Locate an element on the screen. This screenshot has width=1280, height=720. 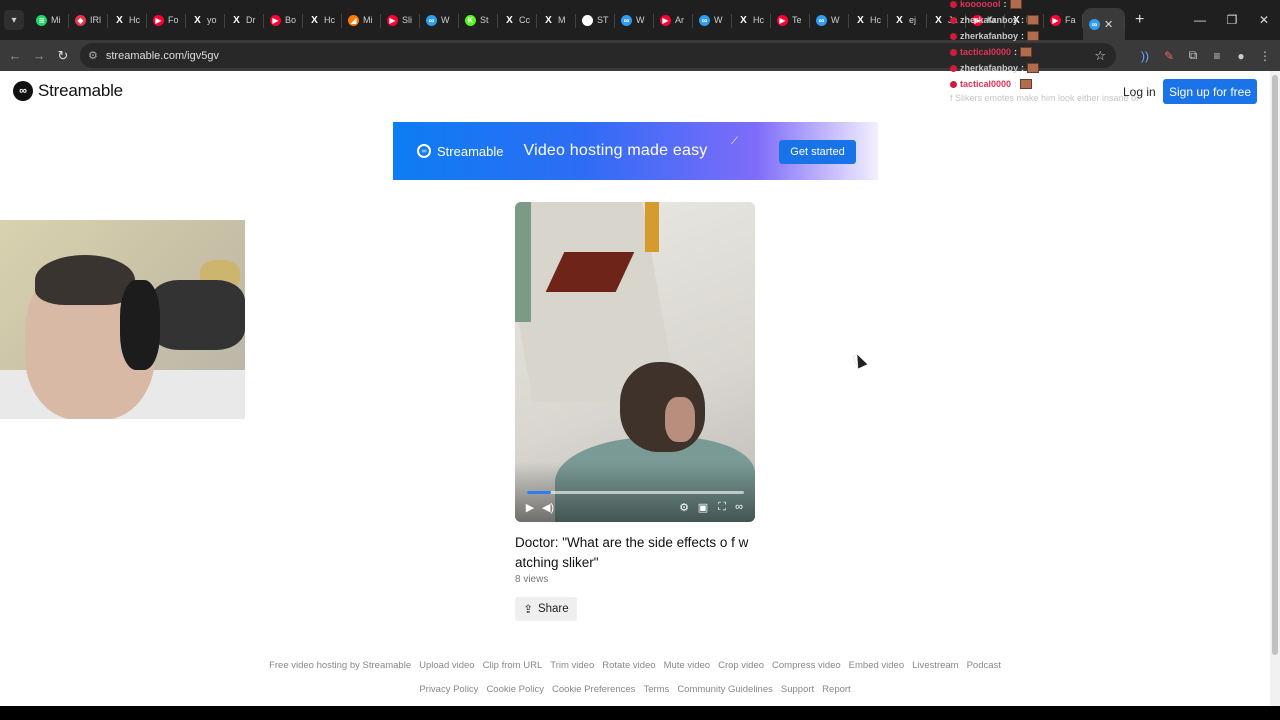
browser-tab: ▶ Te is located at coordinates (790, 20).